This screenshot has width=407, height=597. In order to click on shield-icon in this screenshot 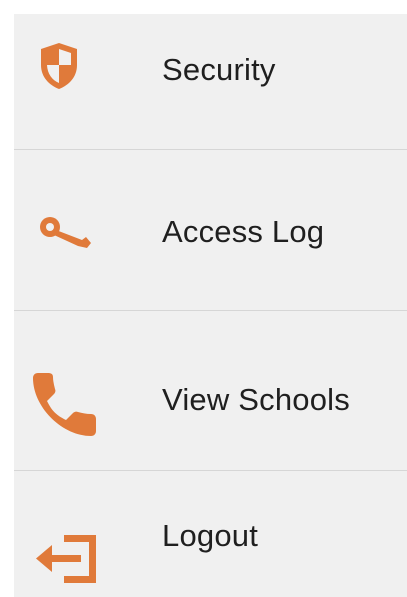, I will do `click(59, 66)`.